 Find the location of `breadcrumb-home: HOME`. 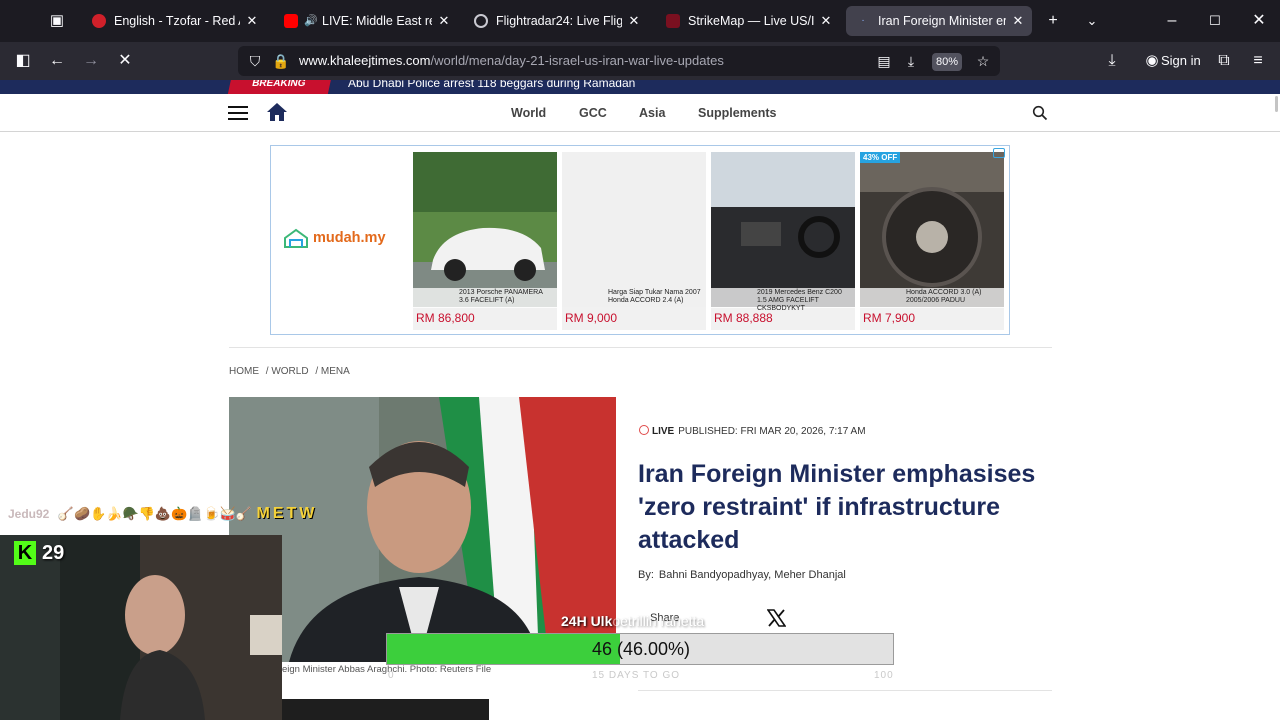

breadcrumb-home: HOME is located at coordinates (244, 371).